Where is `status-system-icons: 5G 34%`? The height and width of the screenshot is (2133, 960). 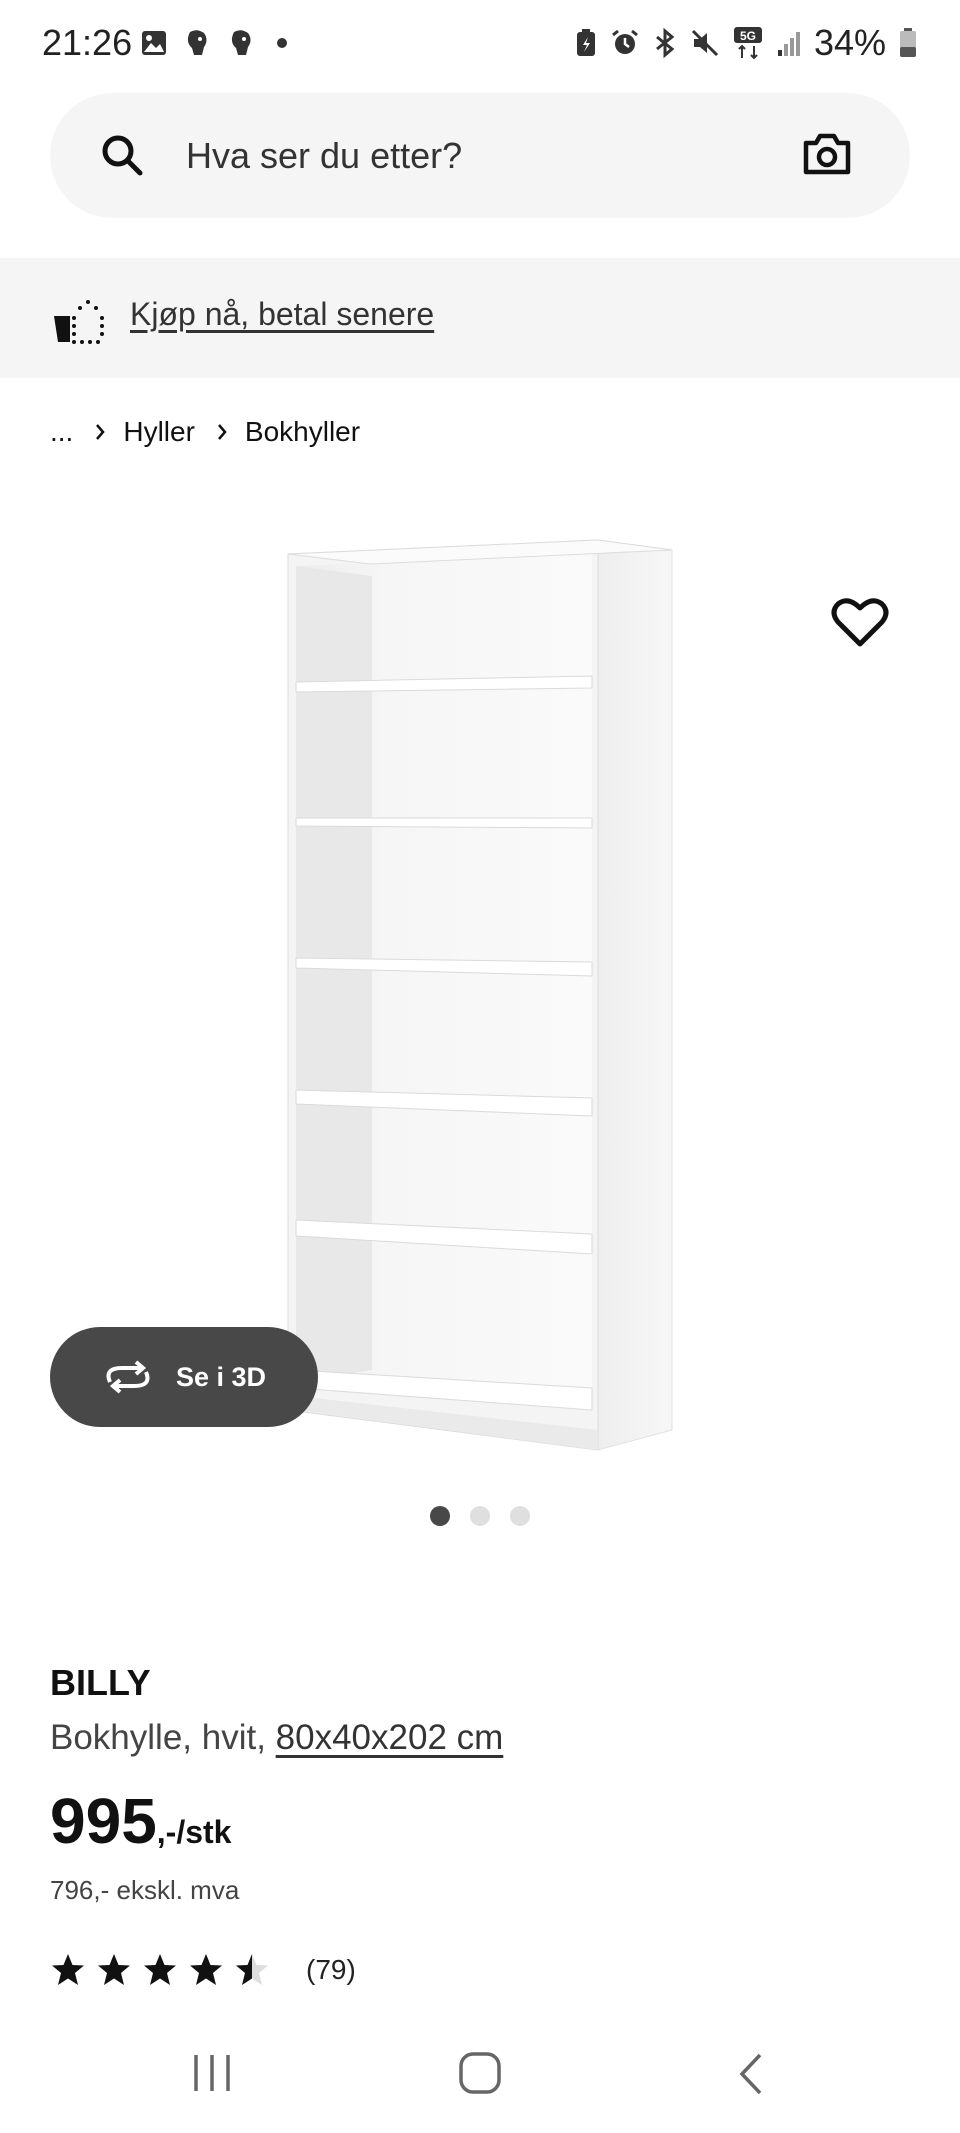 status-system-icons: 5G 34% is located at coordinates (746, 43).